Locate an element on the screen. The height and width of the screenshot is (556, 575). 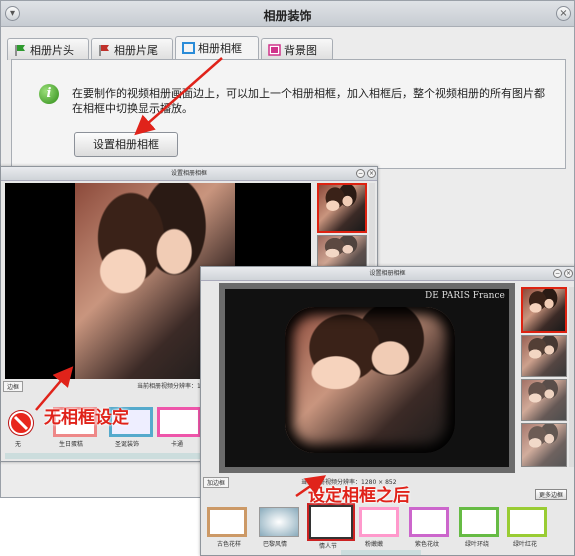
frame-name: 生日蛋糕 is located at coordinates (71, 444).